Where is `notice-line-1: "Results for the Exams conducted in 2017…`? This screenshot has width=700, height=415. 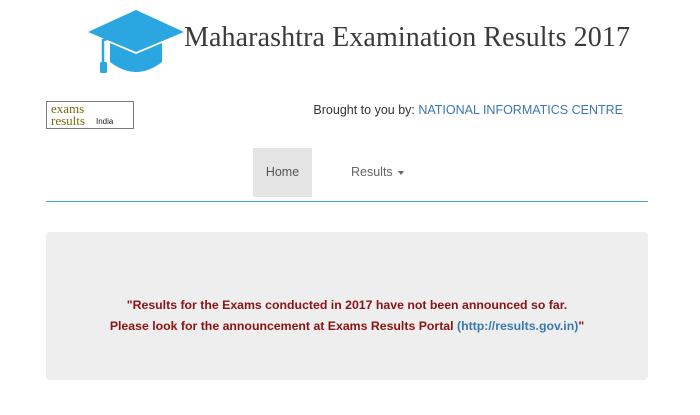
notice-line-1: "Results for the Exams conducted in 2017… is located at coordinates (347, 305).